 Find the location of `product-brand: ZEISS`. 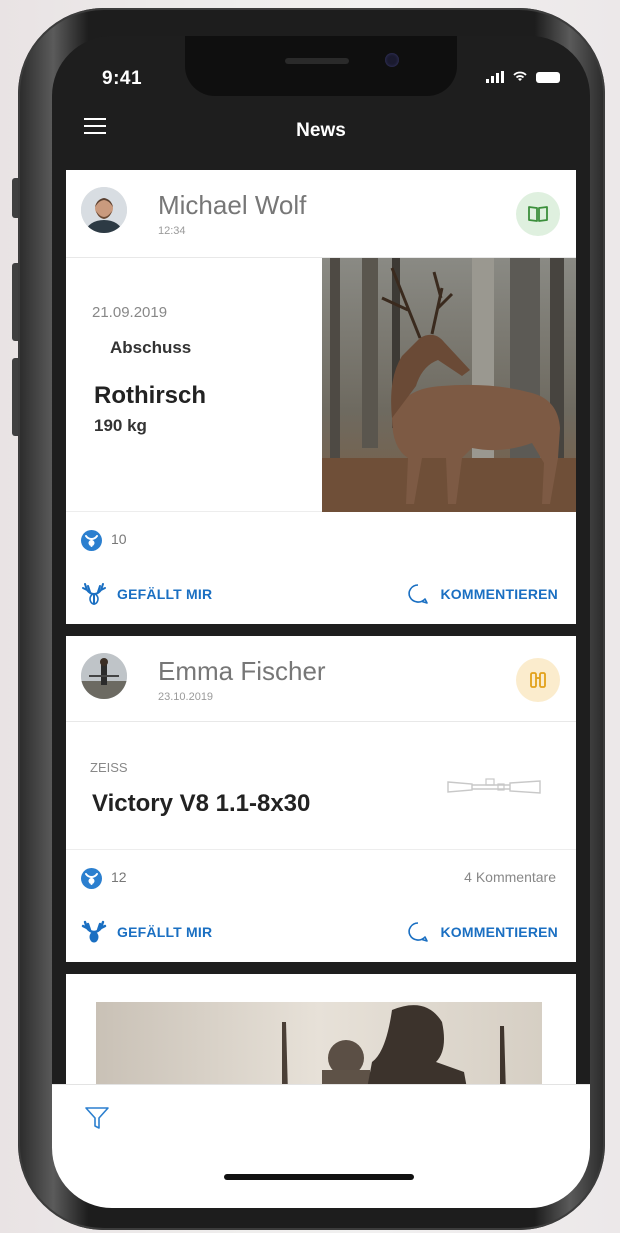

product-brand: ZEISS is located at coordinates (109, 767).